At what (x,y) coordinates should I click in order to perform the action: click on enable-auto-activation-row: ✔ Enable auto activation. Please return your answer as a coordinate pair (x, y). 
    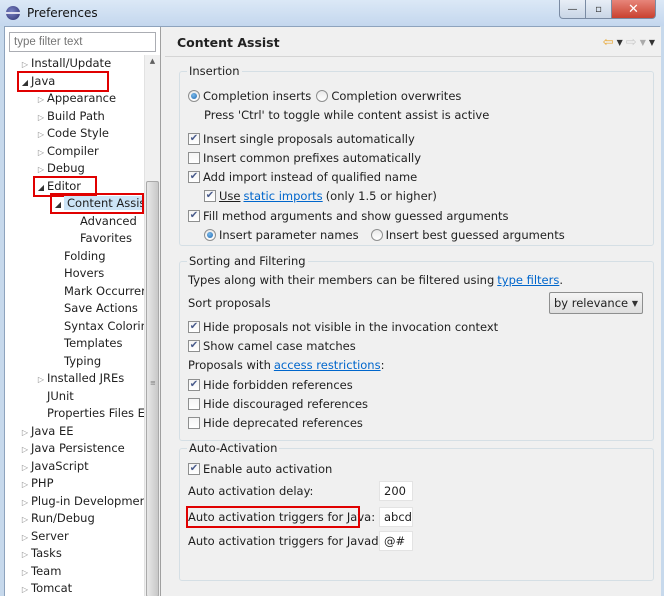
    Looking at the image, I should click on (260, 469).